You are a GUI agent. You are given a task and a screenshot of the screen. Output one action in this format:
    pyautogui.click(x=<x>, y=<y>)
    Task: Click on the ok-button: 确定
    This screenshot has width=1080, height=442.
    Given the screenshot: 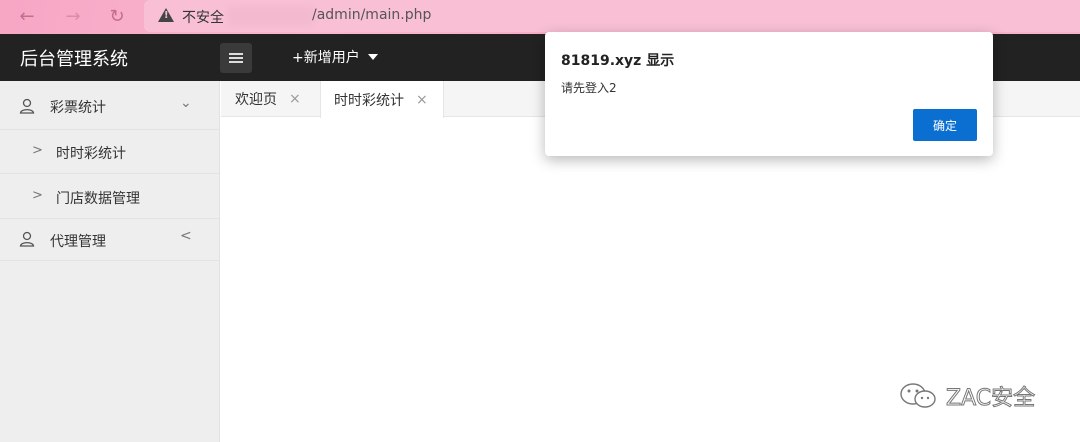 What is the action you would take?
    pyautogui.click(x=945, y=125)
    